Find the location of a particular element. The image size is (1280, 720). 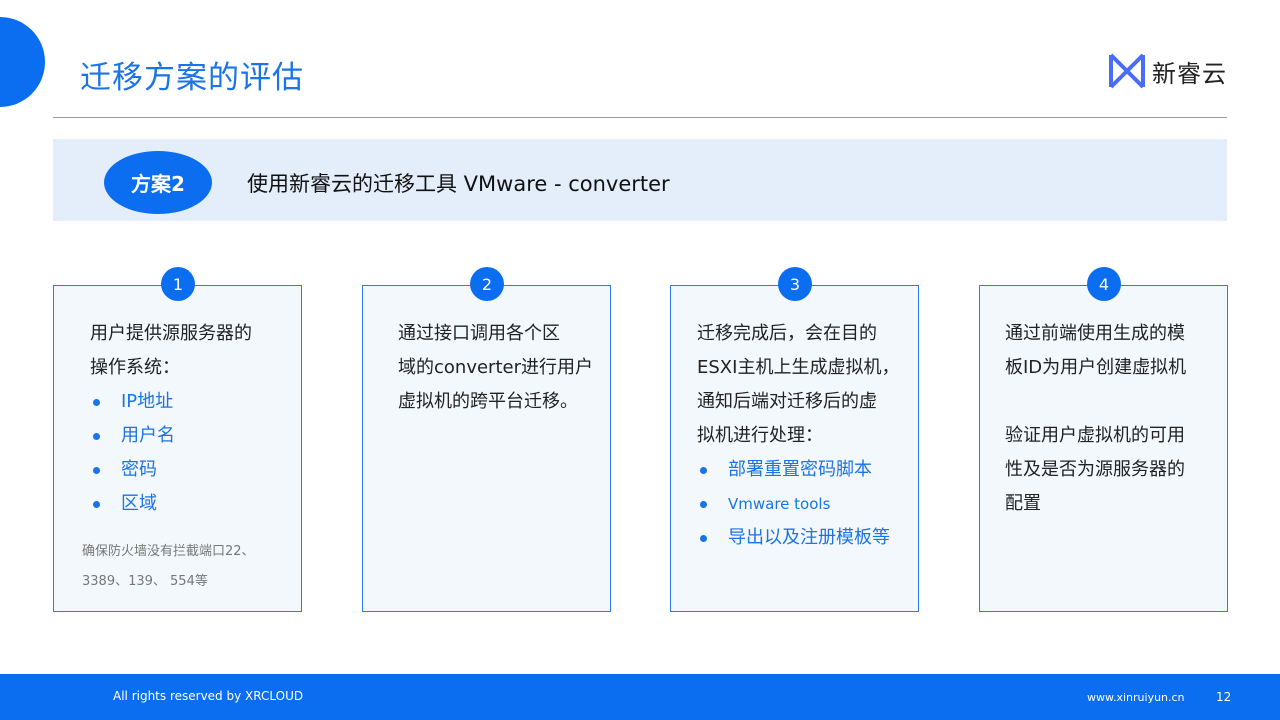

step-number-3: 3 is located at coordinates (795, 284).